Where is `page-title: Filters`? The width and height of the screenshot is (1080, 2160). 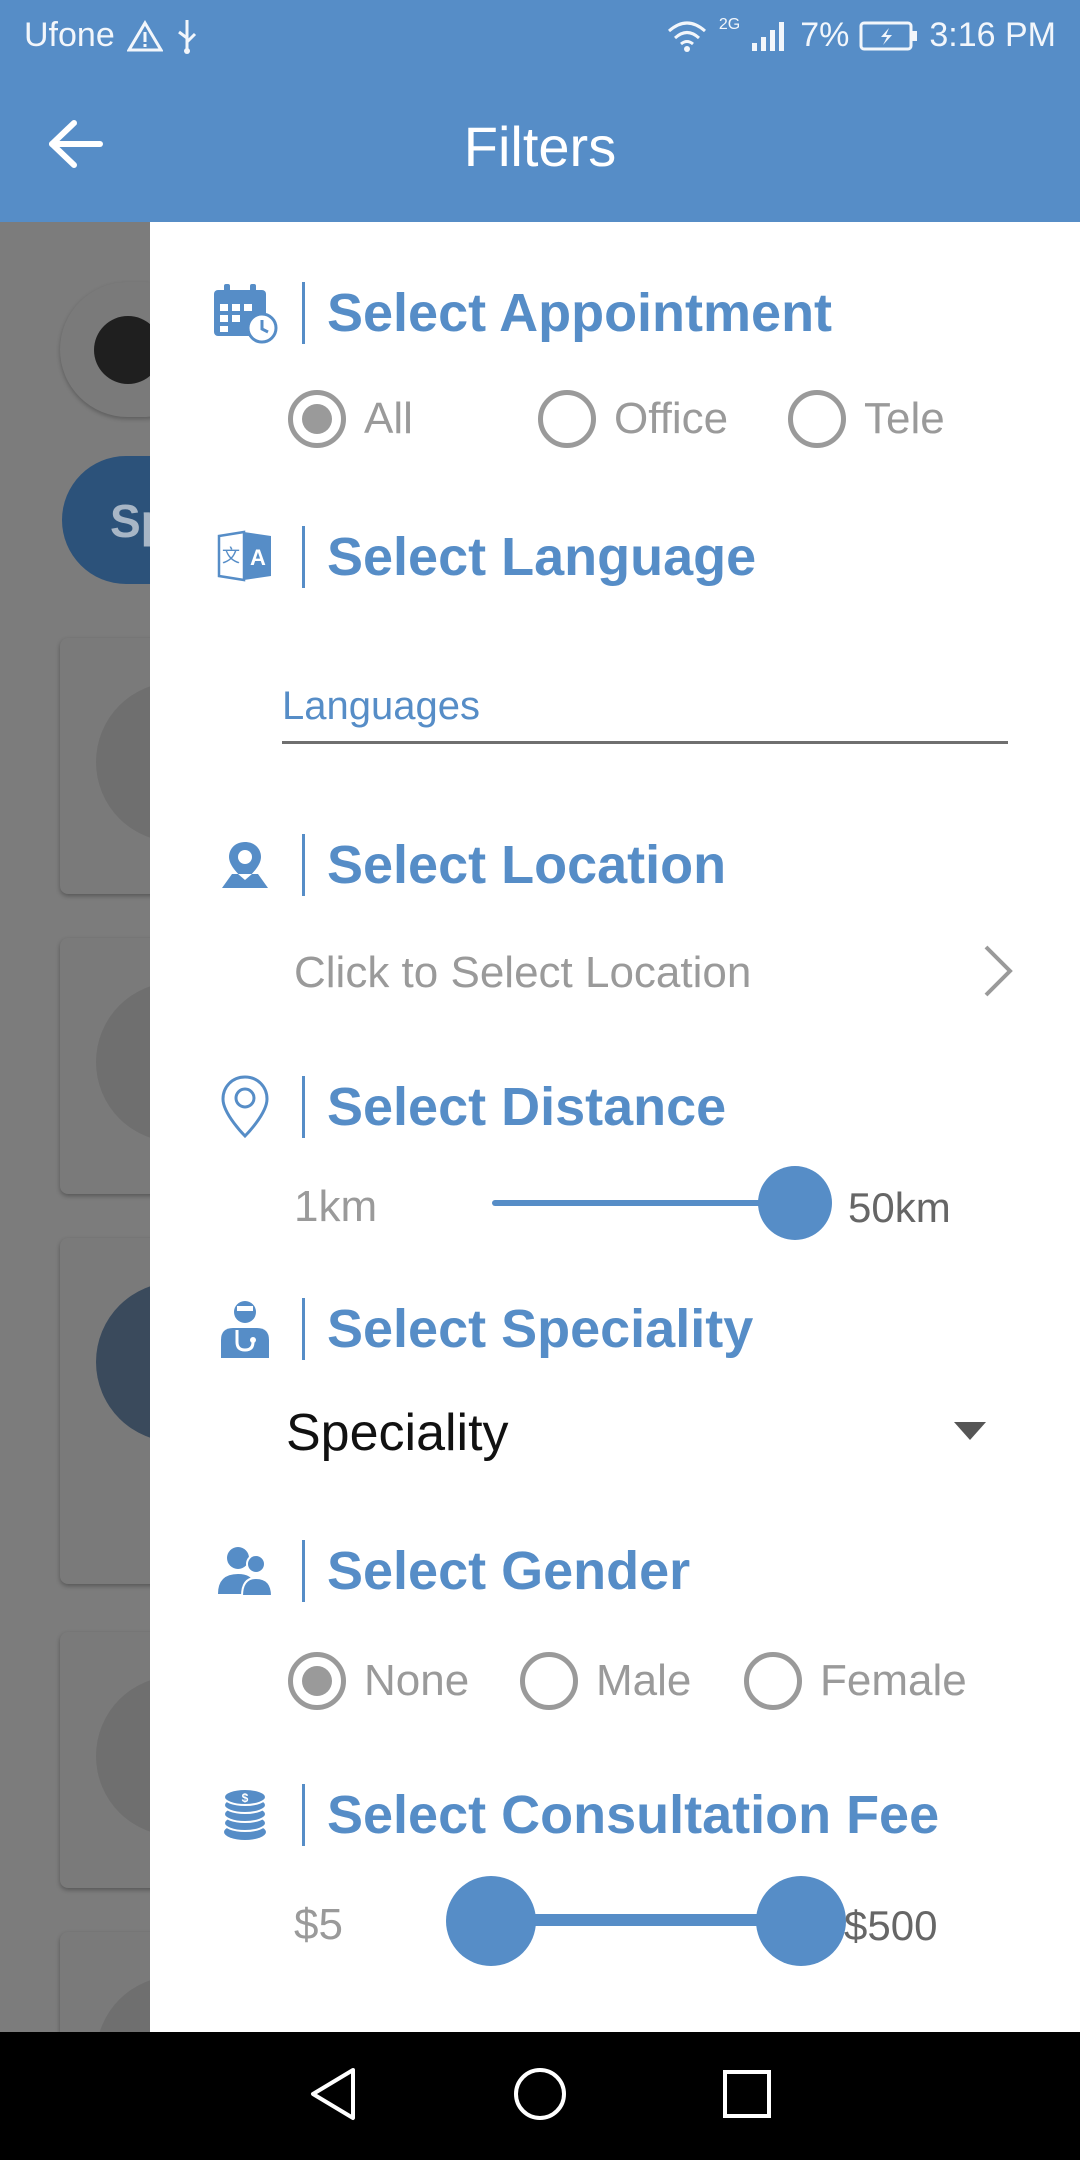
page-title: Filters is located at coordinates (540, 146).